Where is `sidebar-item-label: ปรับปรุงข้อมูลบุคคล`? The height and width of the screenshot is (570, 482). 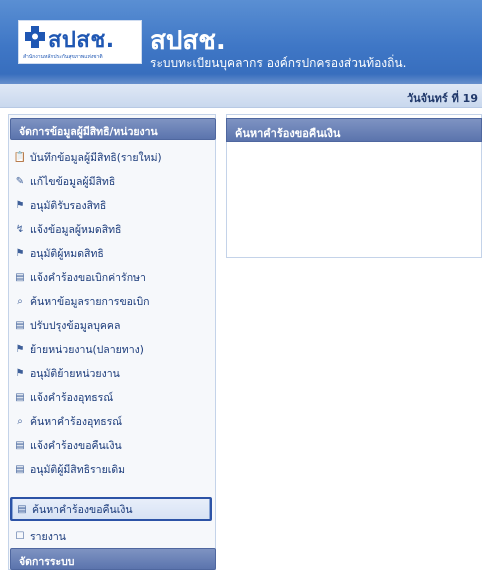
sidebar-item-label: ปรับปรุงข้อมูลบุคคล is located at coordinates (75, 325).